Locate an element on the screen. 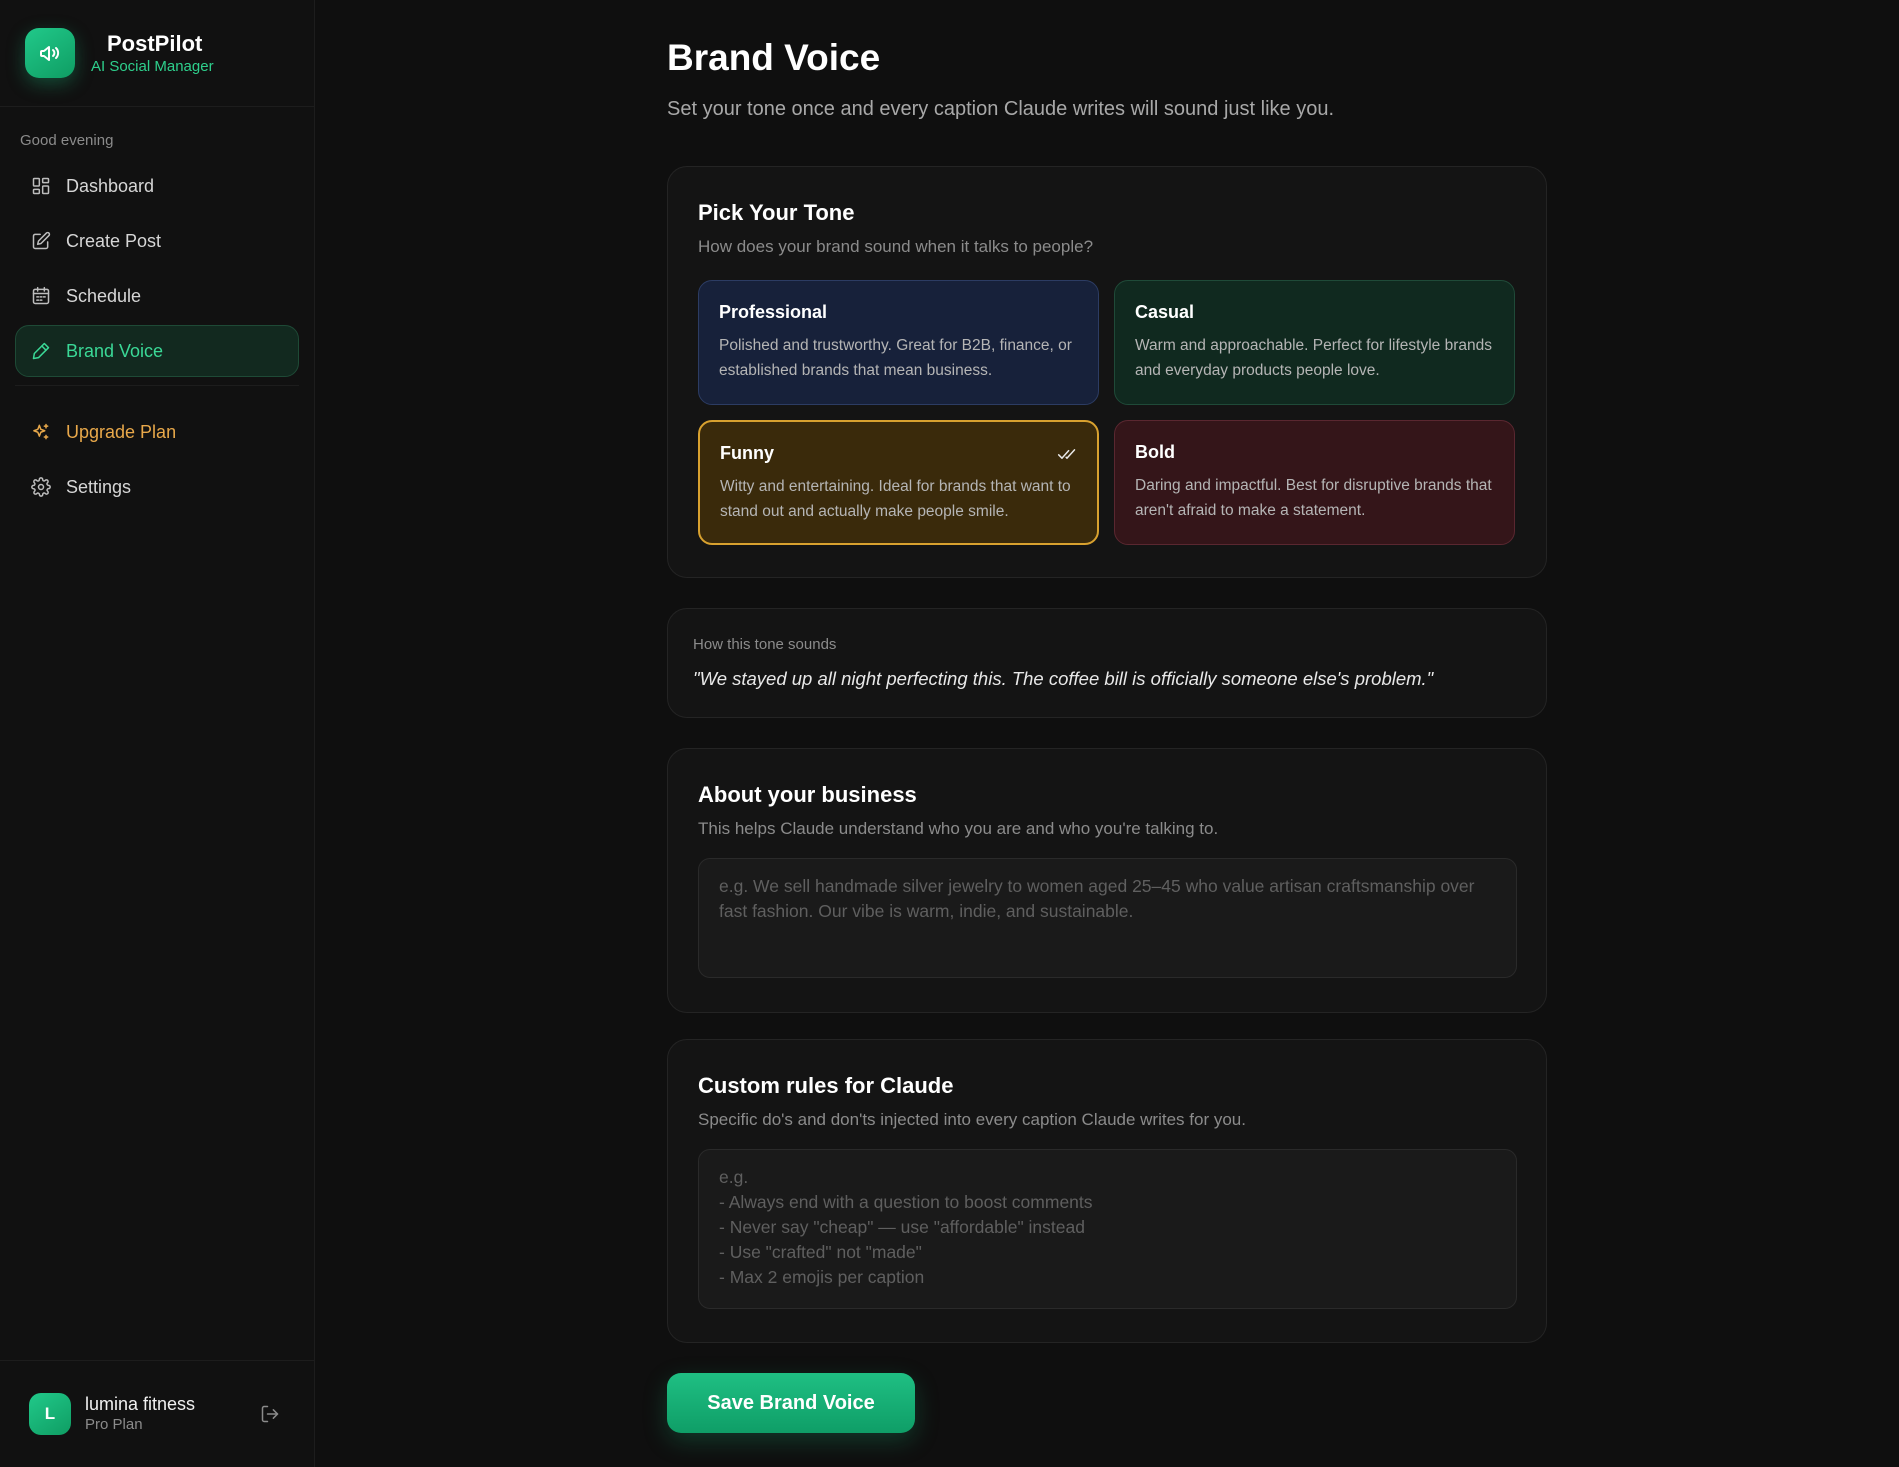 This screenshot has height=1467, width=1899. sidebar-item-label: Brand Voice is located at coordinates (115, 350).